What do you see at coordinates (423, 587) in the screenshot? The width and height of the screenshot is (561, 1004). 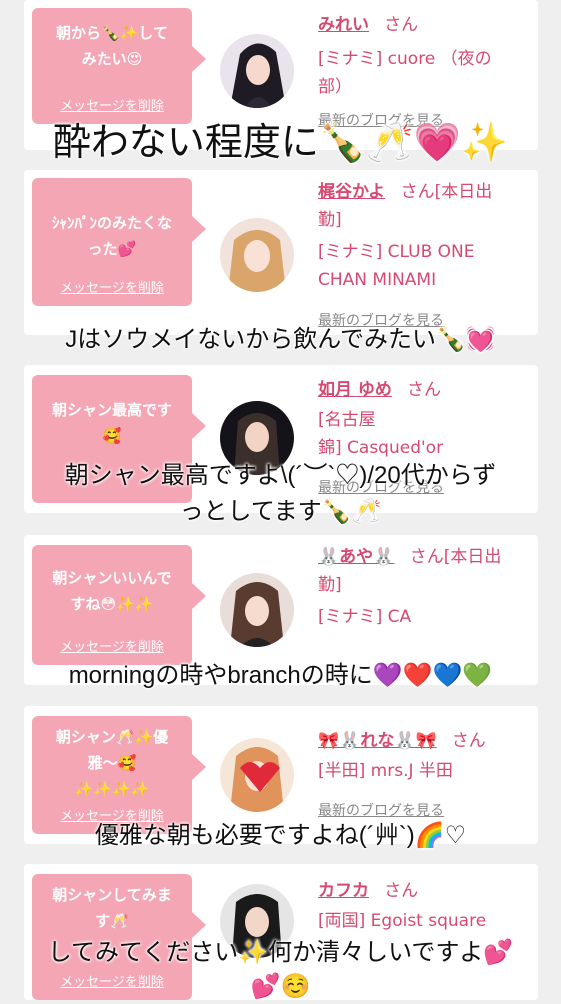 I see `profile-info: 🐰あや🐰 さん[本日出 勤] [ミナミ] CA` at bounding box center [423, 587].